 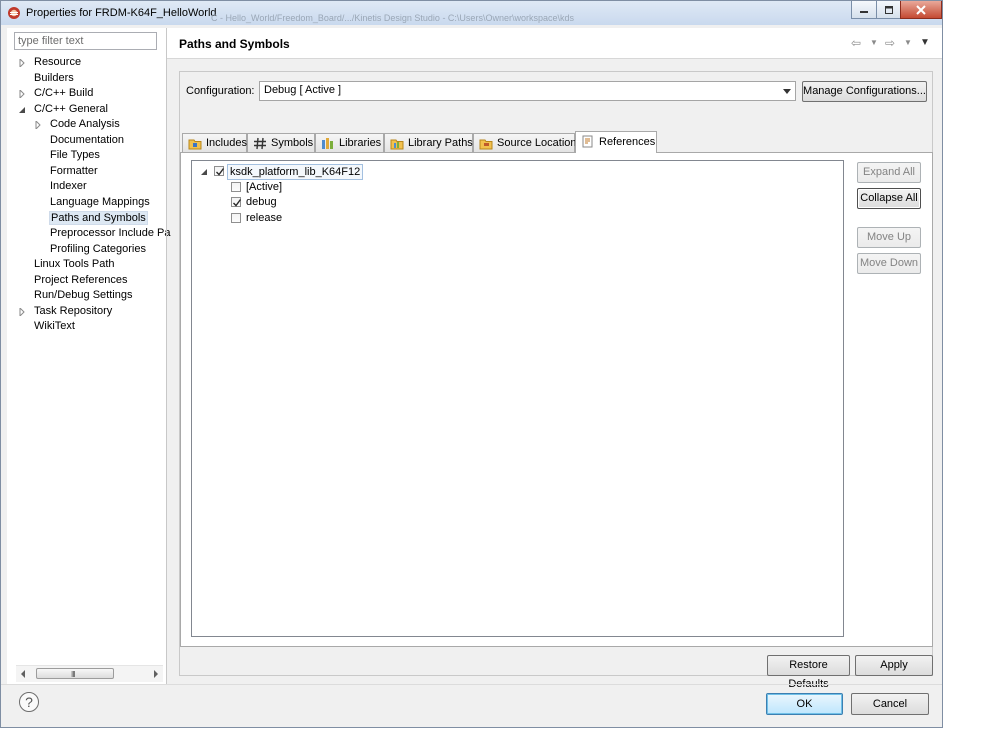 What do you see at coordinates (787, 91) in the screenshot?
I see `chevron-down-icon` at bounding box center [787, 91].